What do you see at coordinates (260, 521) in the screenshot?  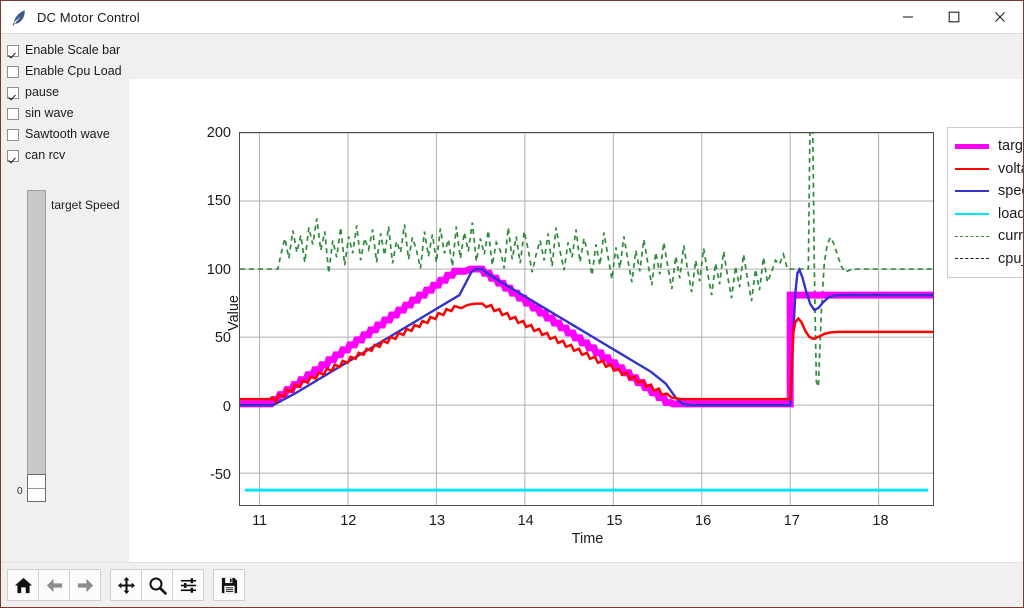 I see `x-tick-label: 11` at bounding box center [260, 521].